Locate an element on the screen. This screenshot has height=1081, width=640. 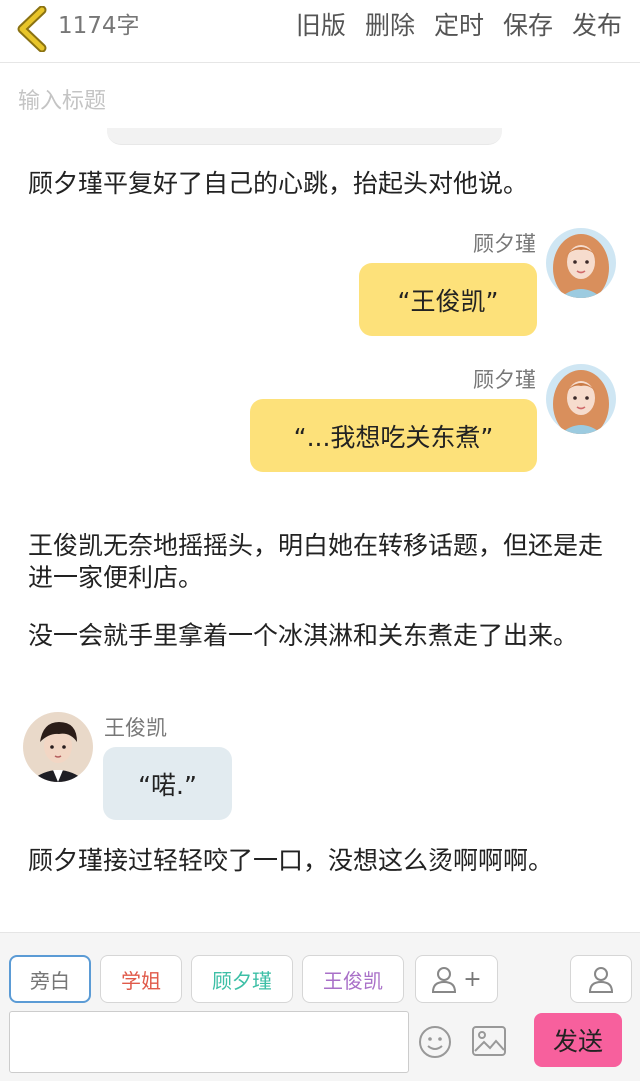
narration-paragraph: 没一会就手里拿着一个冰淇淋和关东煮走了出来。 is located at coordinates (303, 635).